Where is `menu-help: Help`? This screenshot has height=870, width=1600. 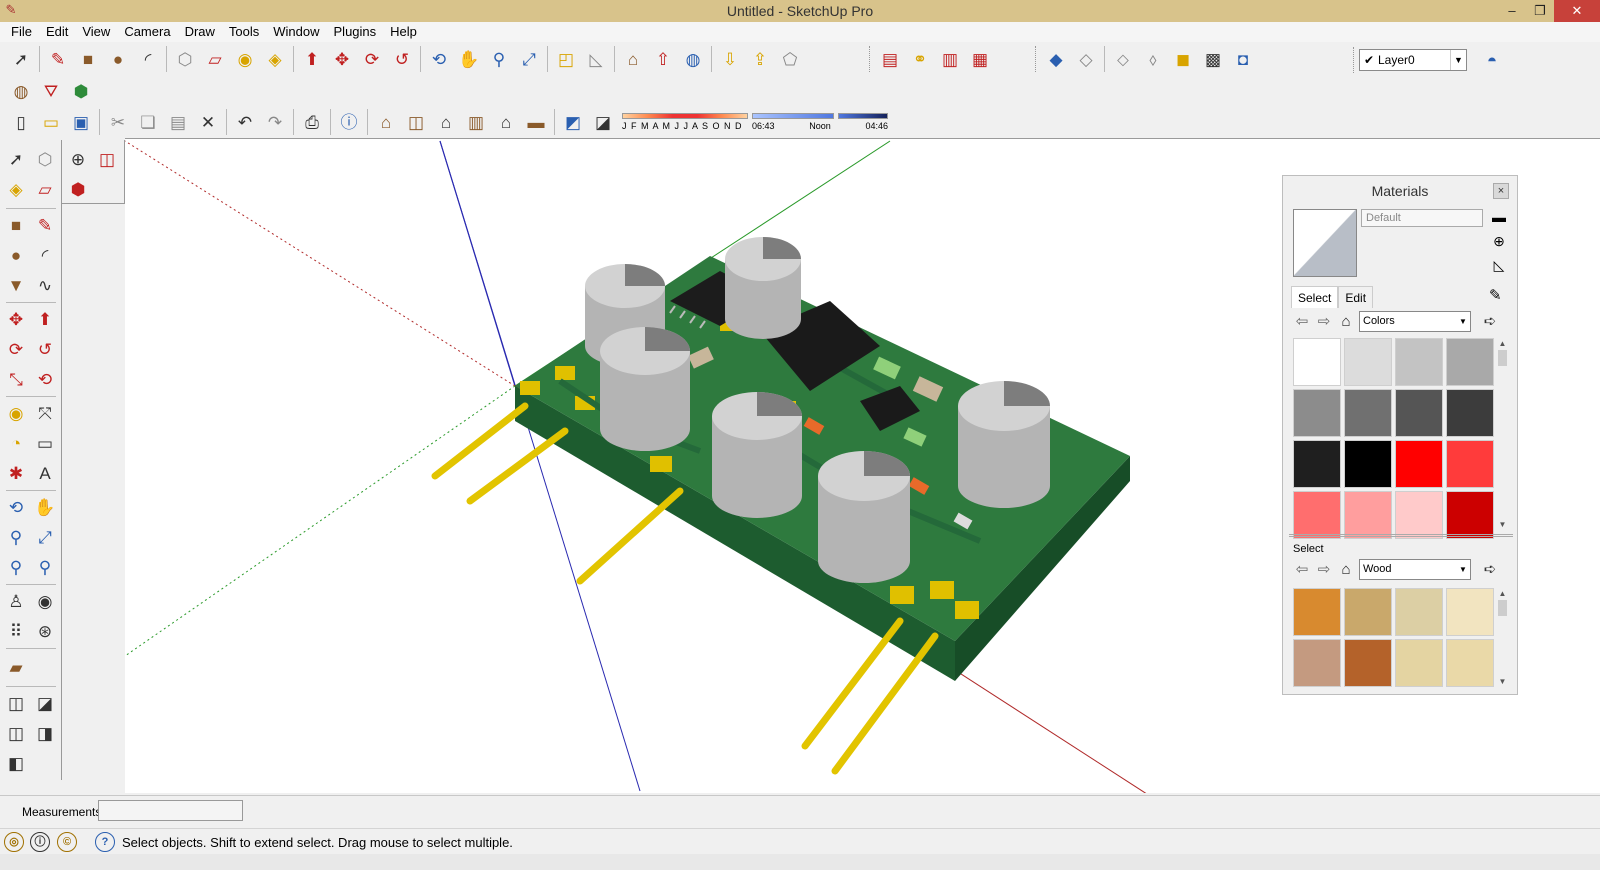 menu-help: Help is located at coordinates (403, 32).